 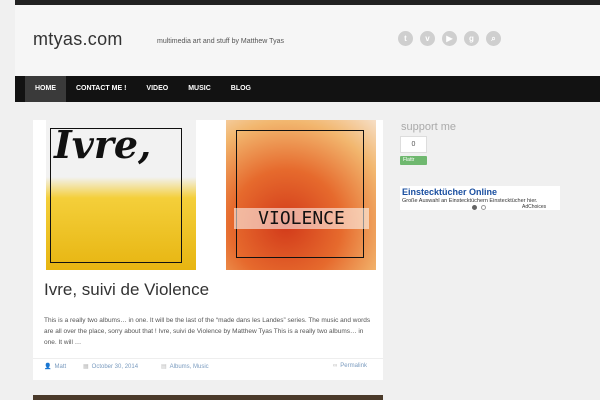 I want to click on next-post-thumbnail, so click(x=208, y=397).